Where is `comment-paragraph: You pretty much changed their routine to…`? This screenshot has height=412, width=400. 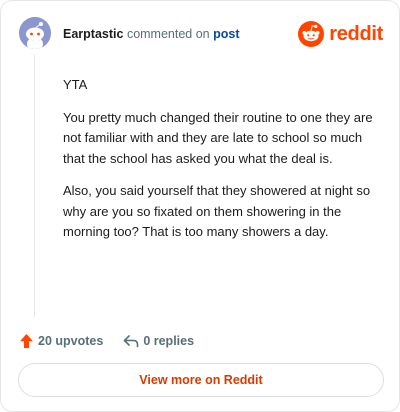
comment-paragraph: You pretty much changed their routine to… is located at coordinates (218, 137).